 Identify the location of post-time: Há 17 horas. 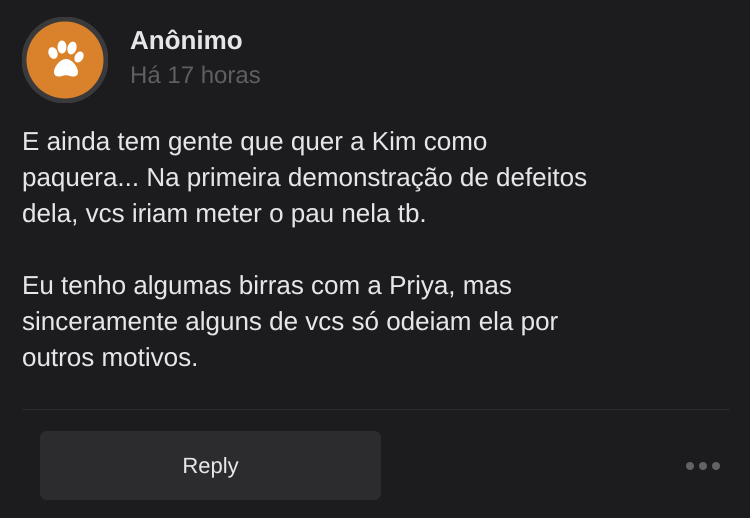
(195, 76).